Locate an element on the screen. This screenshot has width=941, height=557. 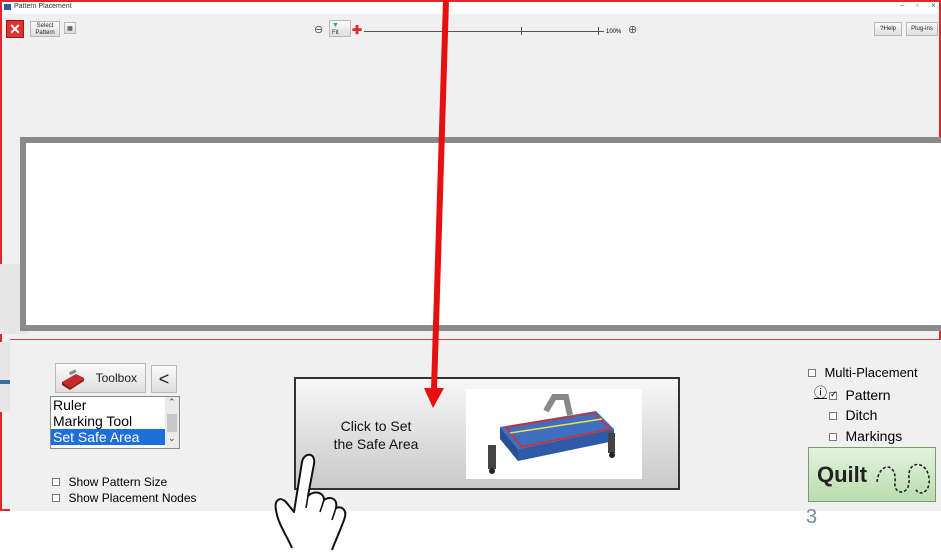
fit-marker-icon: ▼ is located at coordinates (335, 25).